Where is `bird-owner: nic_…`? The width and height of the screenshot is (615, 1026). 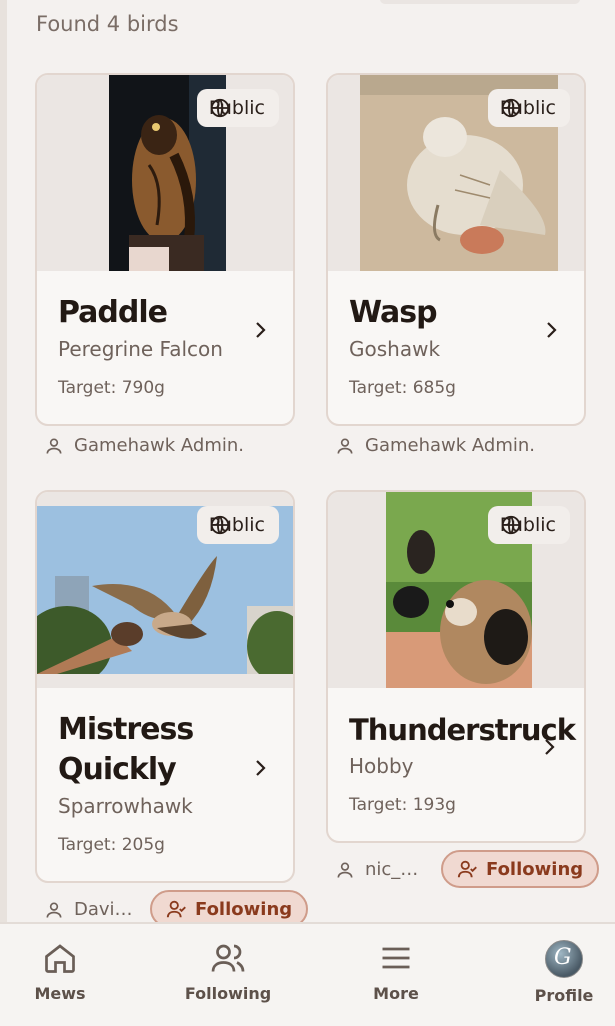 bird-owner: nic_… is located at coordinates (376, 869).